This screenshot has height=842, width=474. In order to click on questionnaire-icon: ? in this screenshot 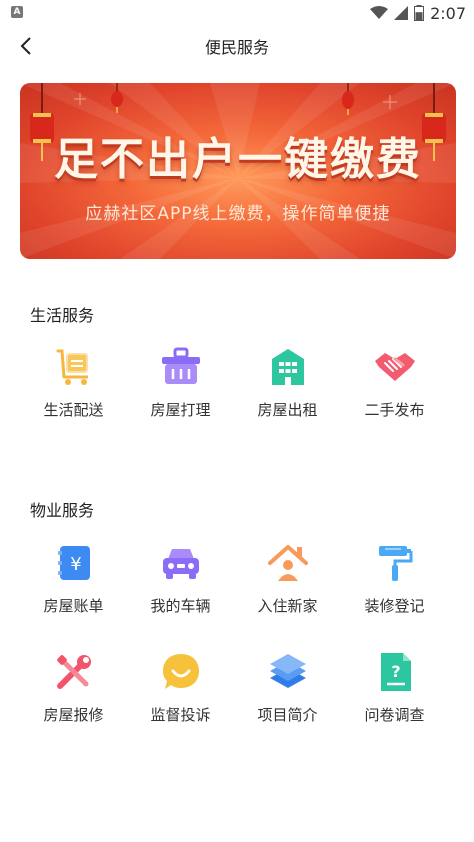, I will do `click(395, 672)`.